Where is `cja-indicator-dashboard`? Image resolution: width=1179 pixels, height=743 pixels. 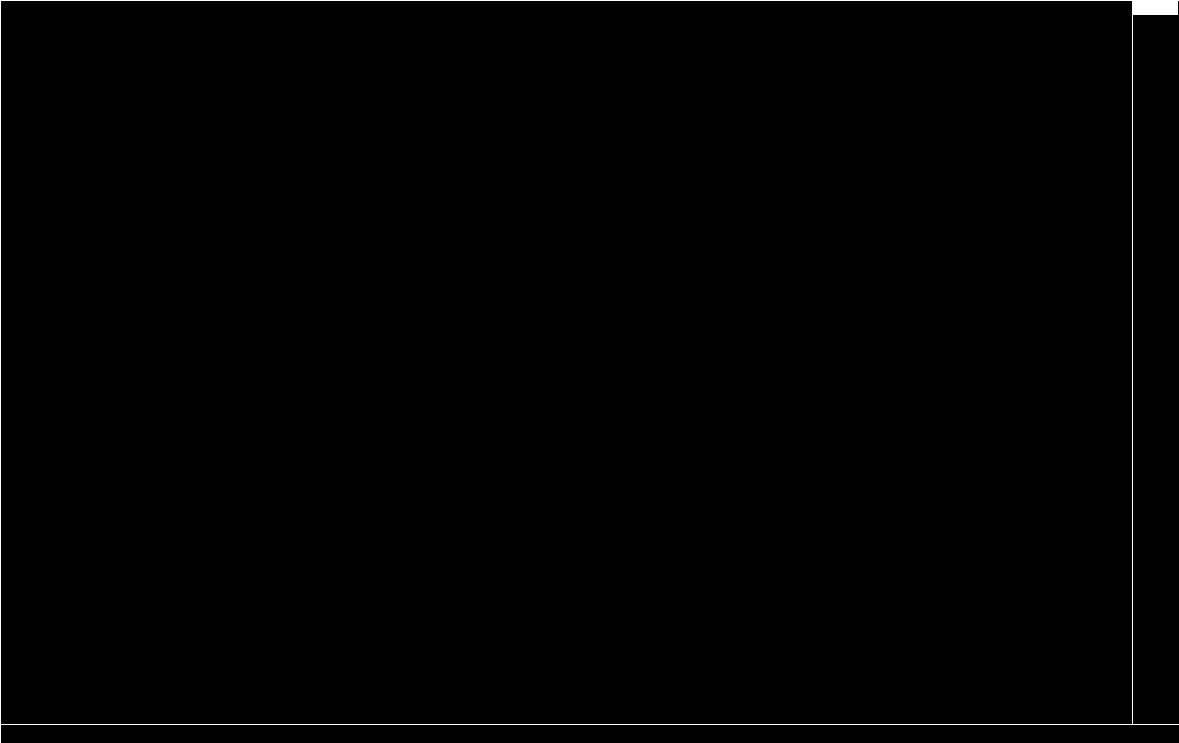
cja-indicator-dashboard is located at coordinates (1031, 21).